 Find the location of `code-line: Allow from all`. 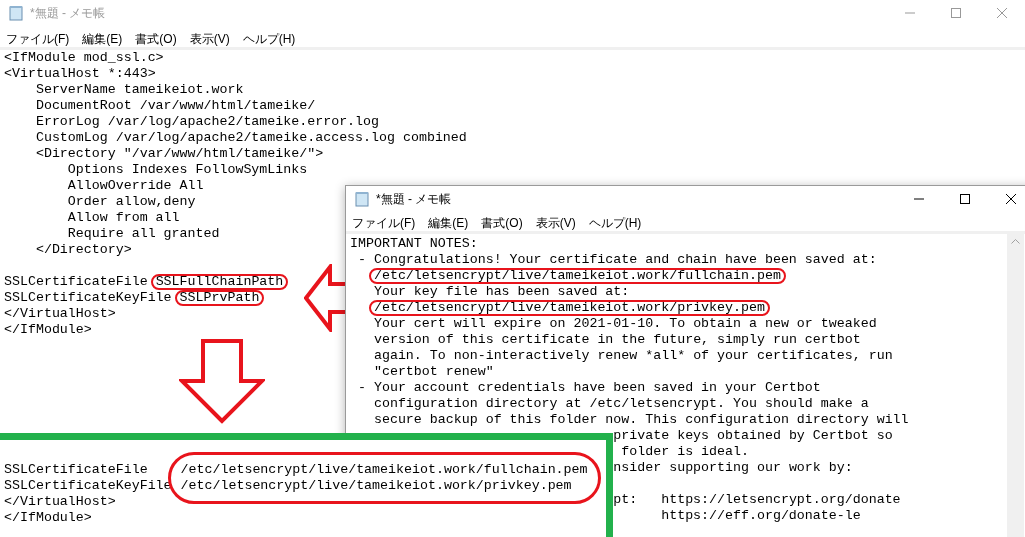

code-line: Allow from all is located at coordinates (123, 218).